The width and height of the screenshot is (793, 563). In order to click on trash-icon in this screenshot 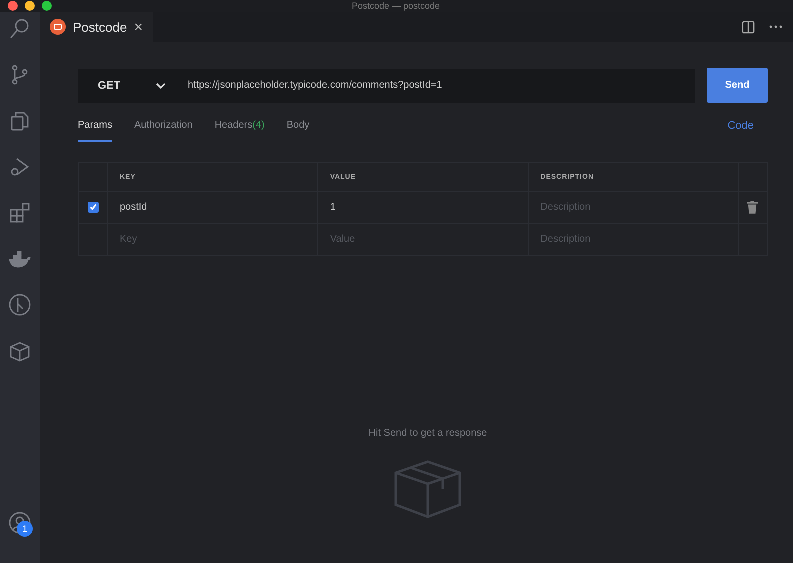, I will do `click(752, 207)`.